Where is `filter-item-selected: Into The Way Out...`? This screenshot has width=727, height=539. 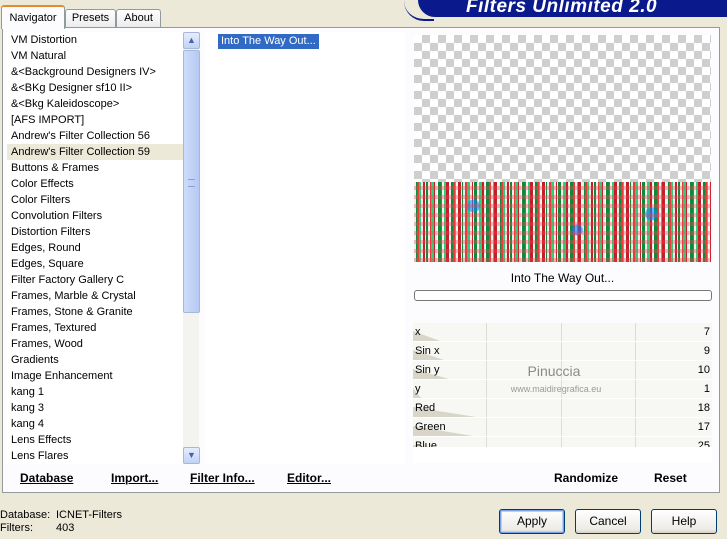 filter-item-selected: Into The Way Out... is located at coordinates (268, 41).